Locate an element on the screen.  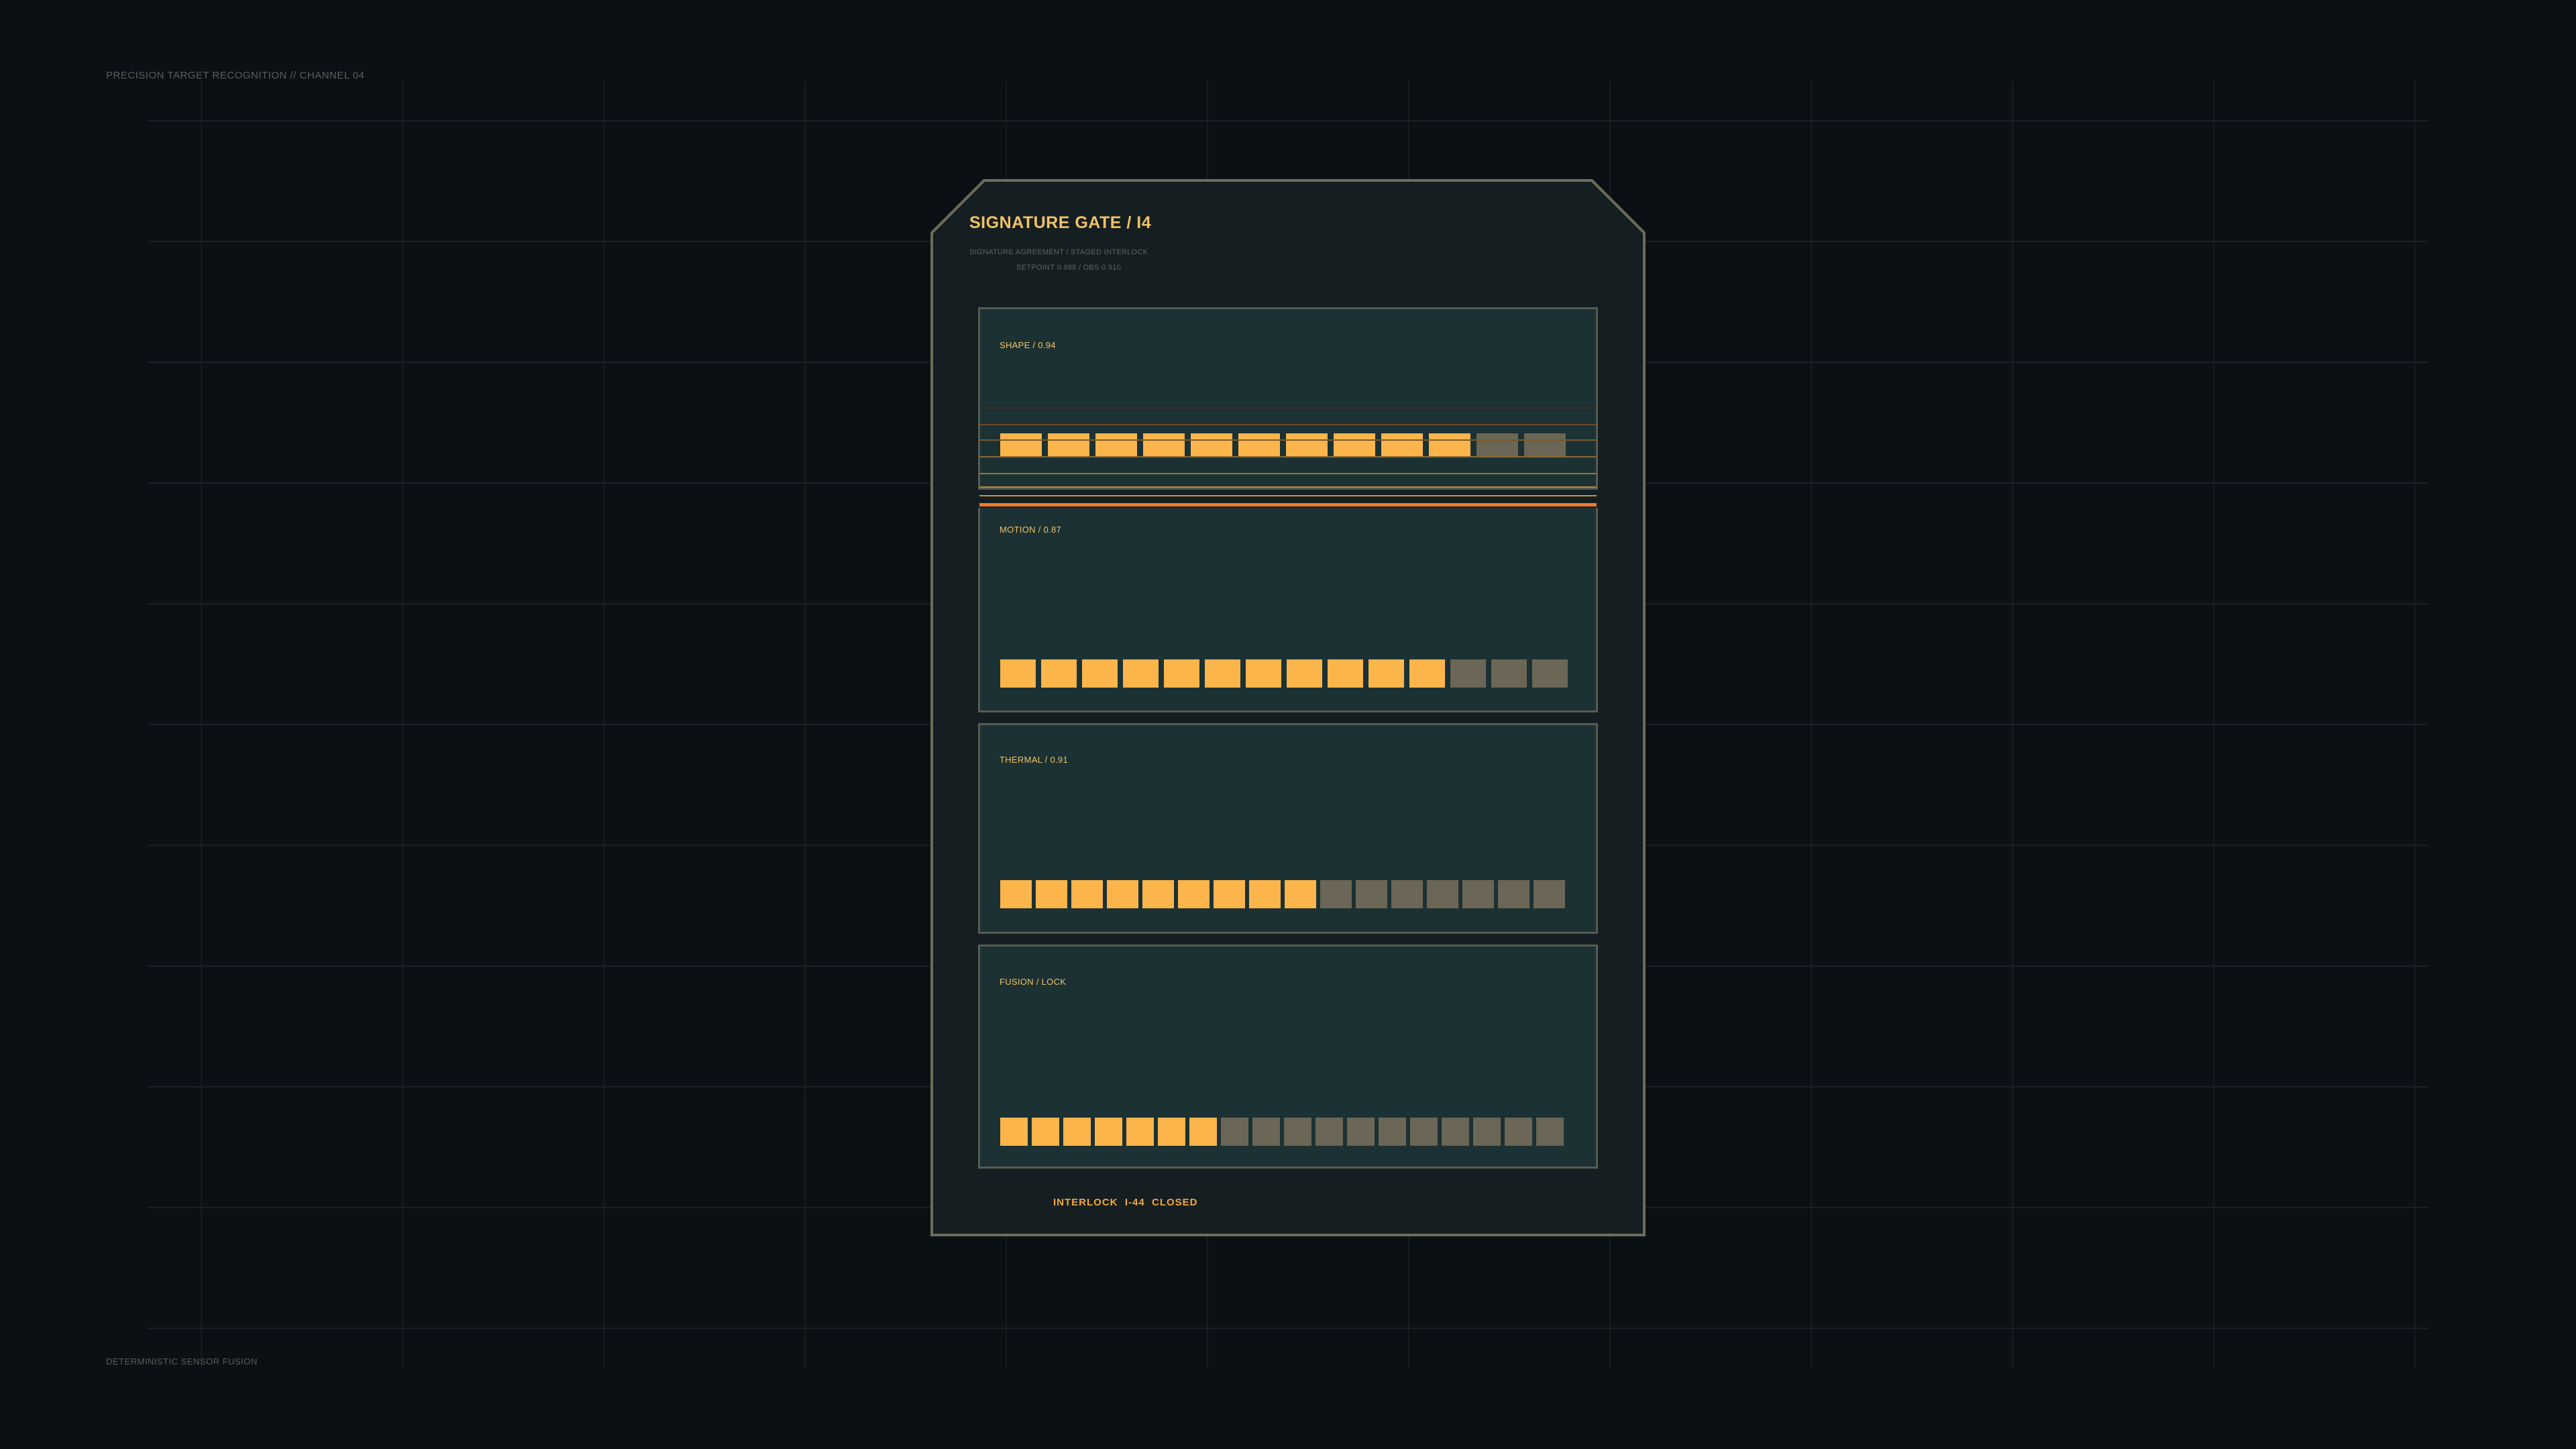
thermal-segment-bar is located at coordinates (1282, 894).